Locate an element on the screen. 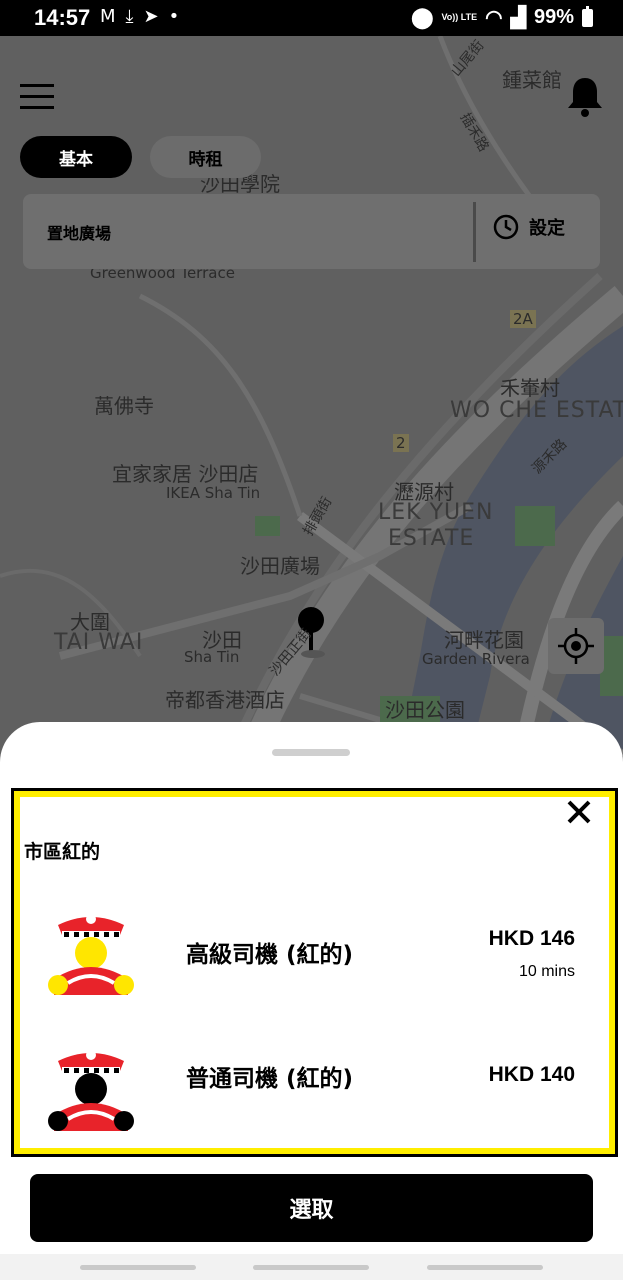 The height and width of the screenshot is (1280, 623). system-nav-bar is located at coordinates (311, 1267).